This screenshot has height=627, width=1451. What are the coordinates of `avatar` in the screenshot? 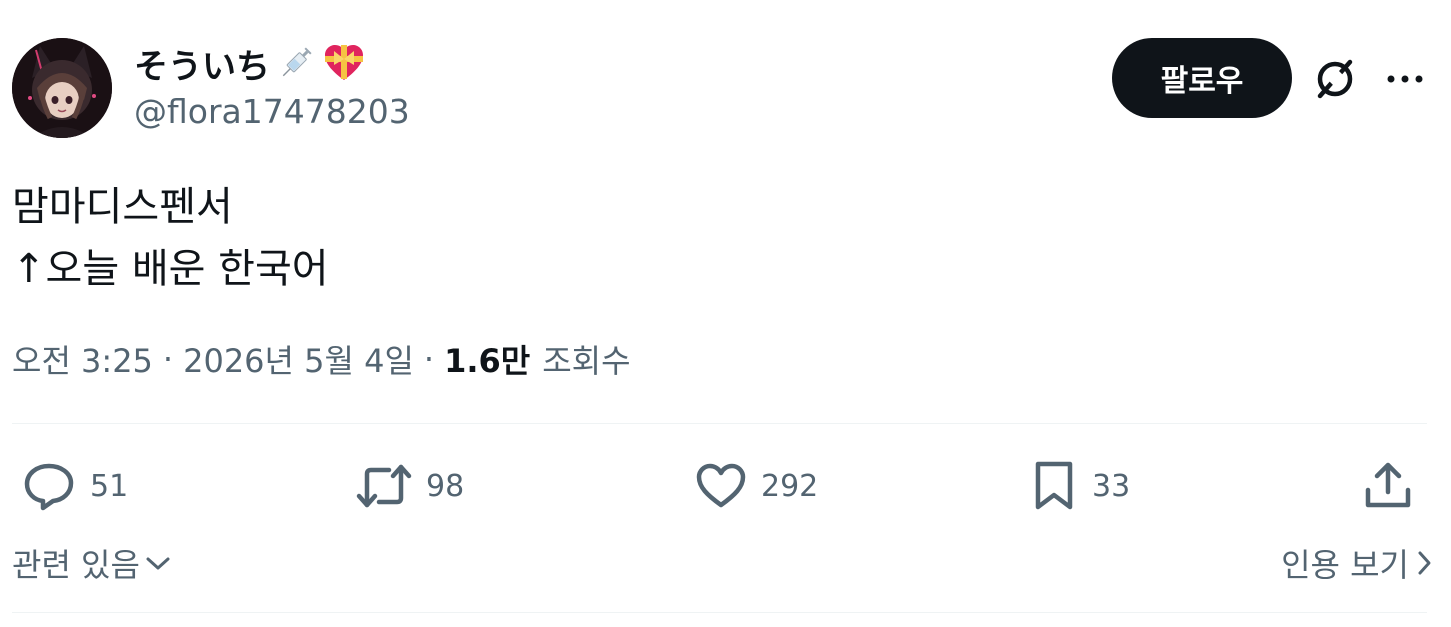 It's located at (62, 88).